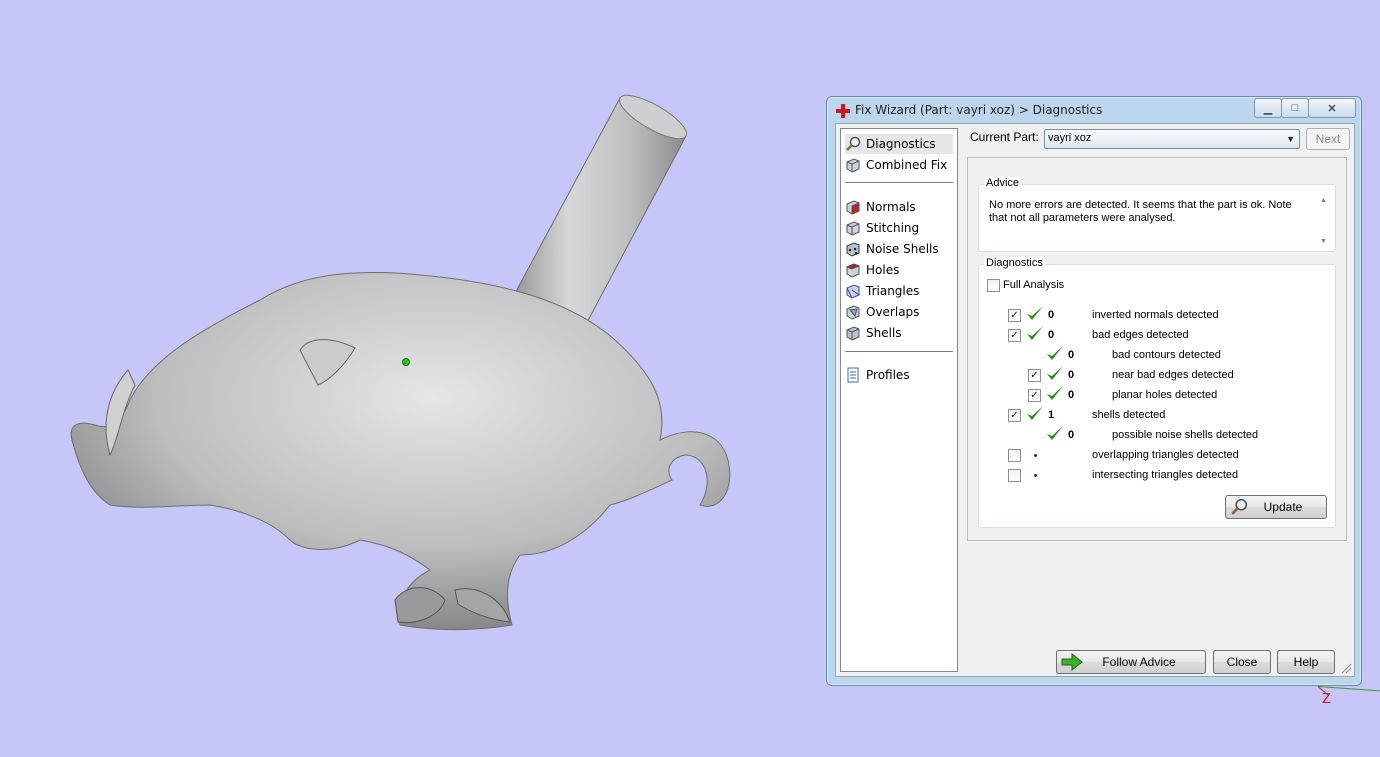 This screenshot has height=757, width=1380. I want to click on nav-item-combined-fix: Combined Fix, so click(896, 165).